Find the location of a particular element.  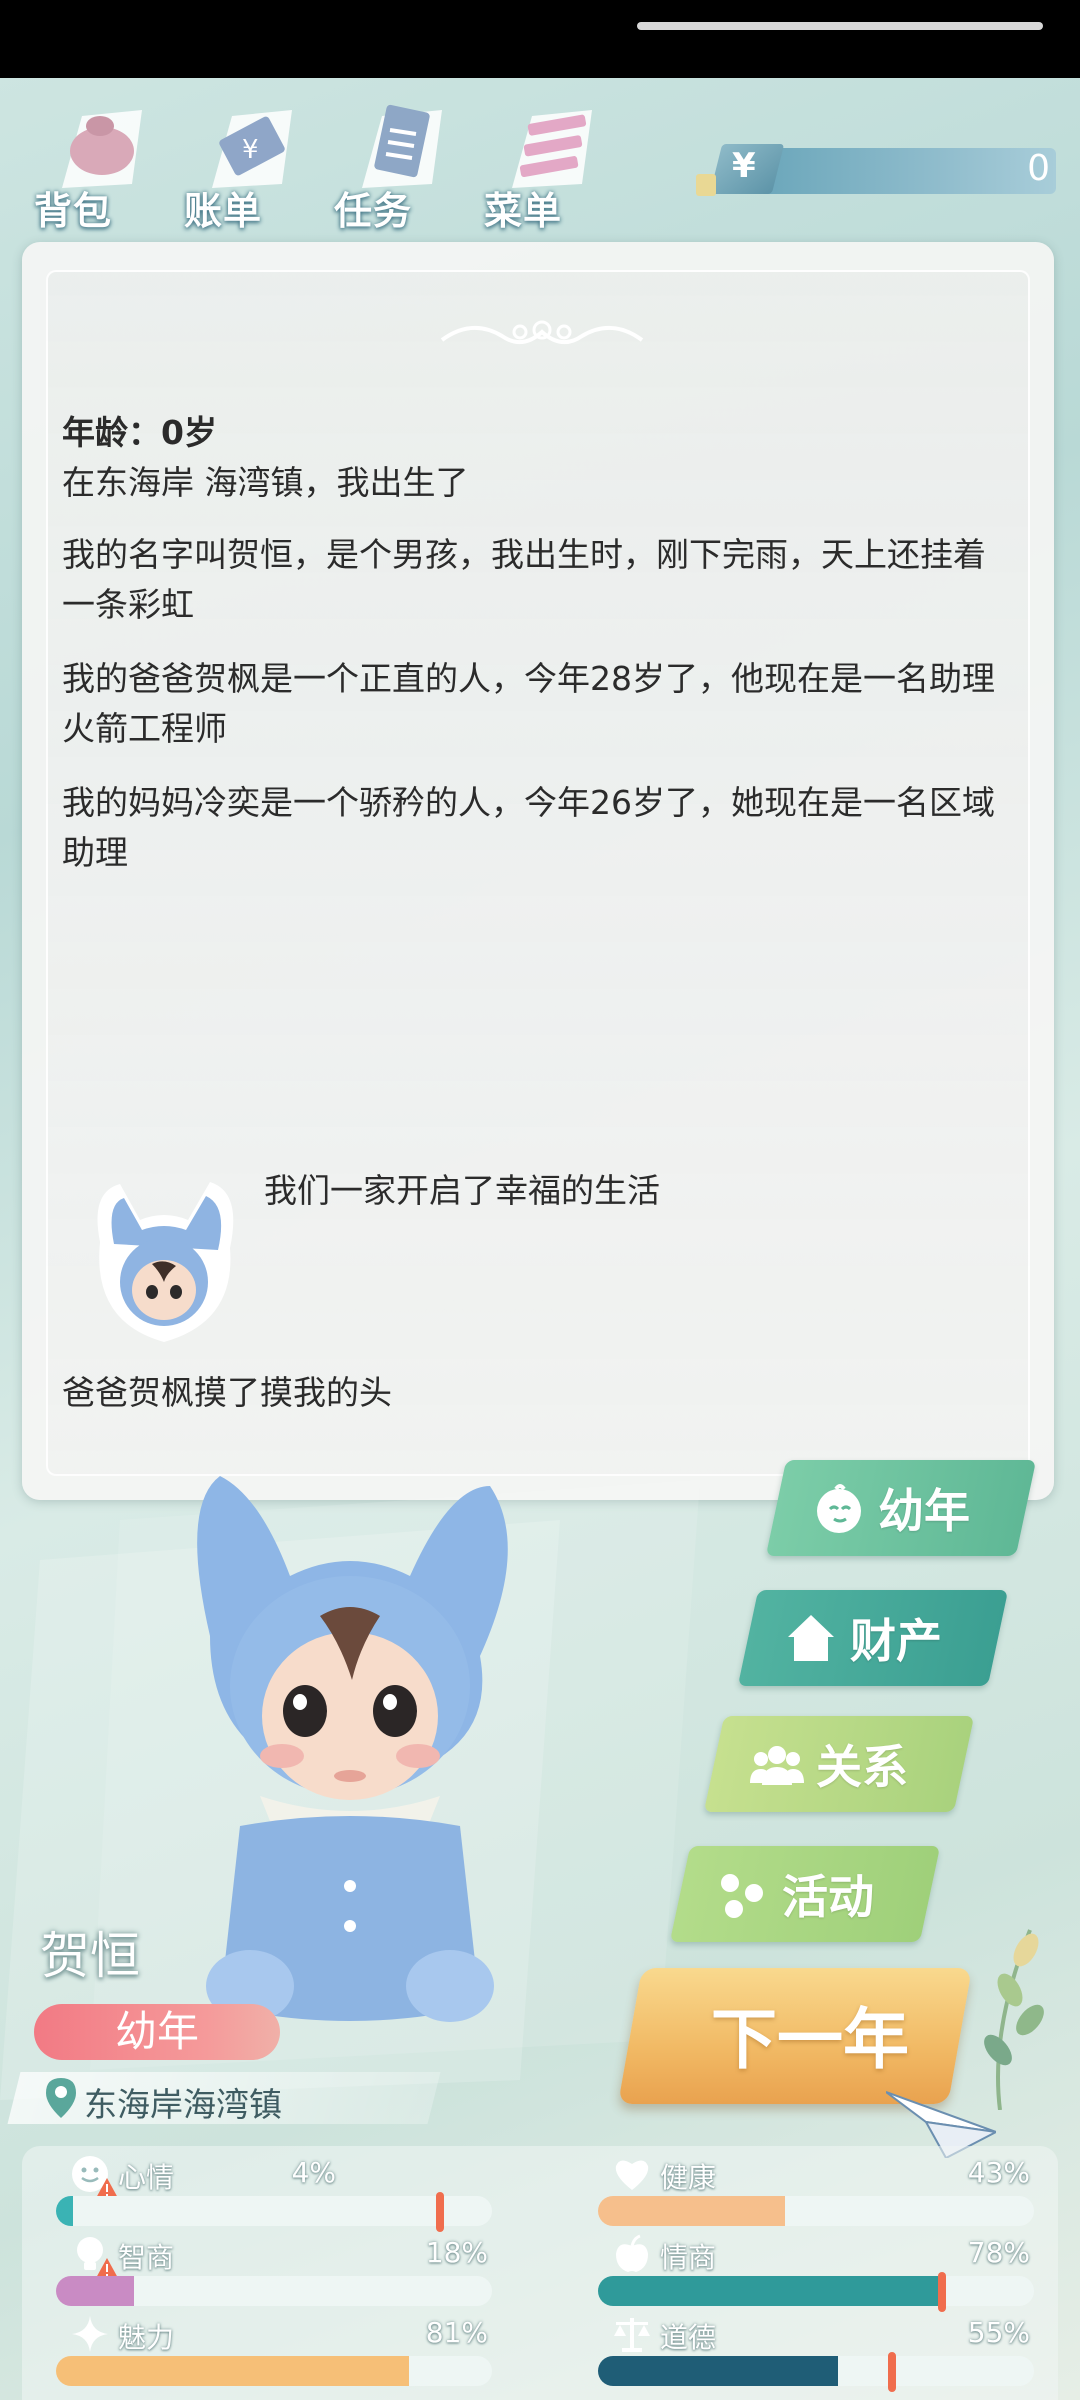

age-line: 年龄：0岁 is located at coordinates (139, 432).